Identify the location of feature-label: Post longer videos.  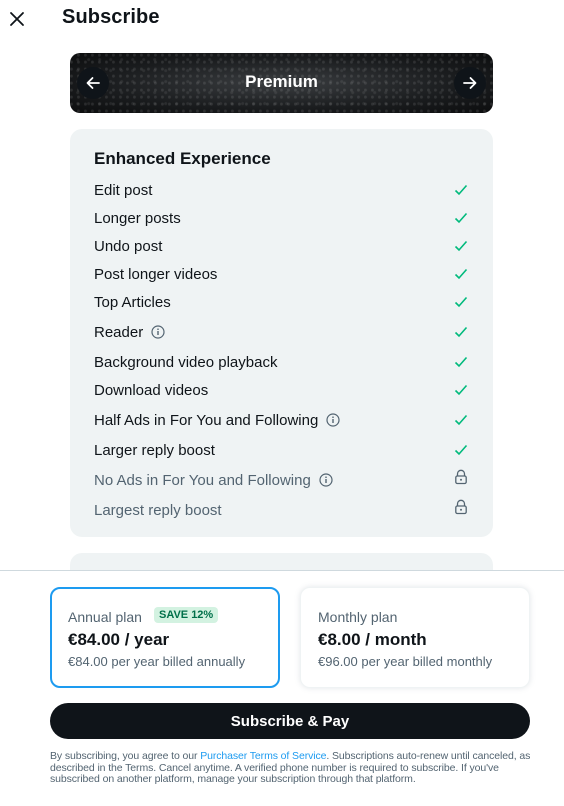
(156, 274).